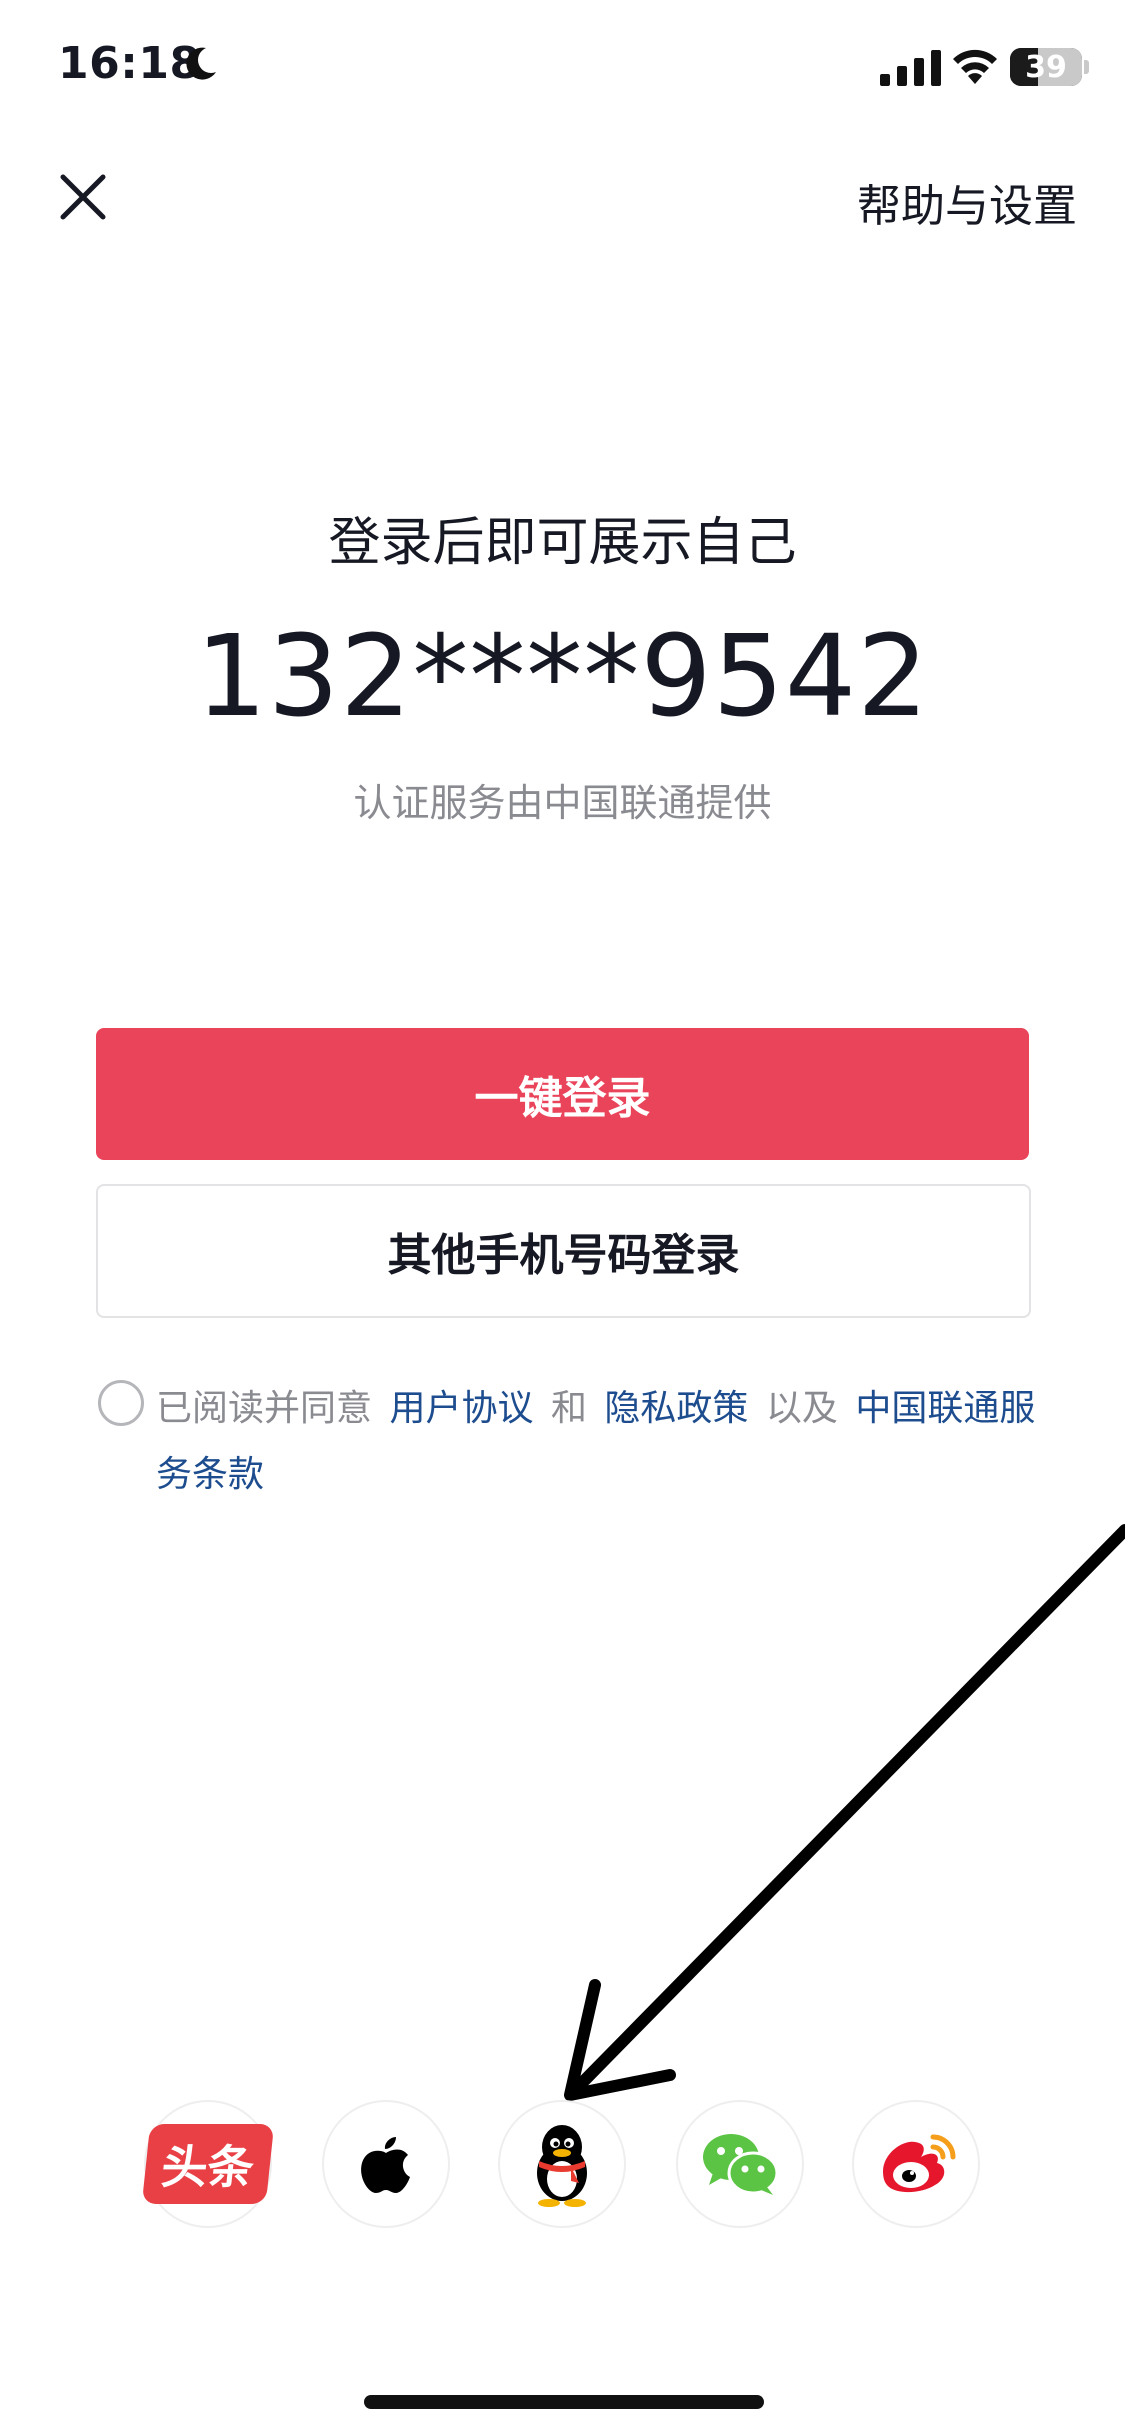 The height and width of the screenshot is (2436, 1125). I want to click on battery-percentage: 39, so click(1046, 67).